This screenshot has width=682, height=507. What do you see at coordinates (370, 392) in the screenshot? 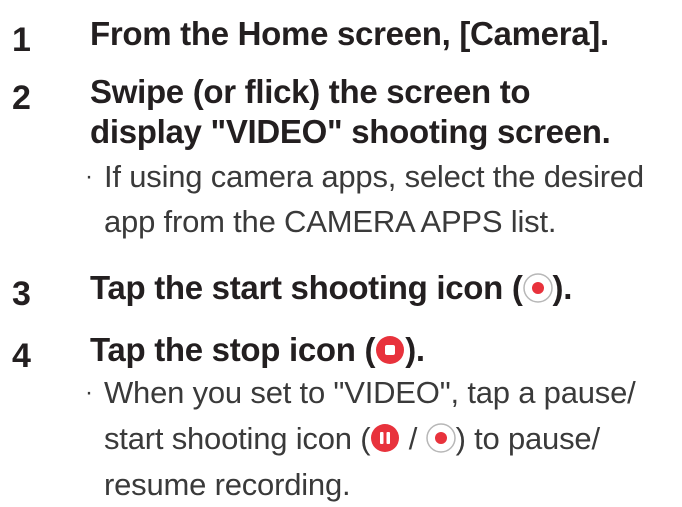
I see `step-note-text: When you set to "VIDEO", tap a pause/` at bounding box center [370, 392].